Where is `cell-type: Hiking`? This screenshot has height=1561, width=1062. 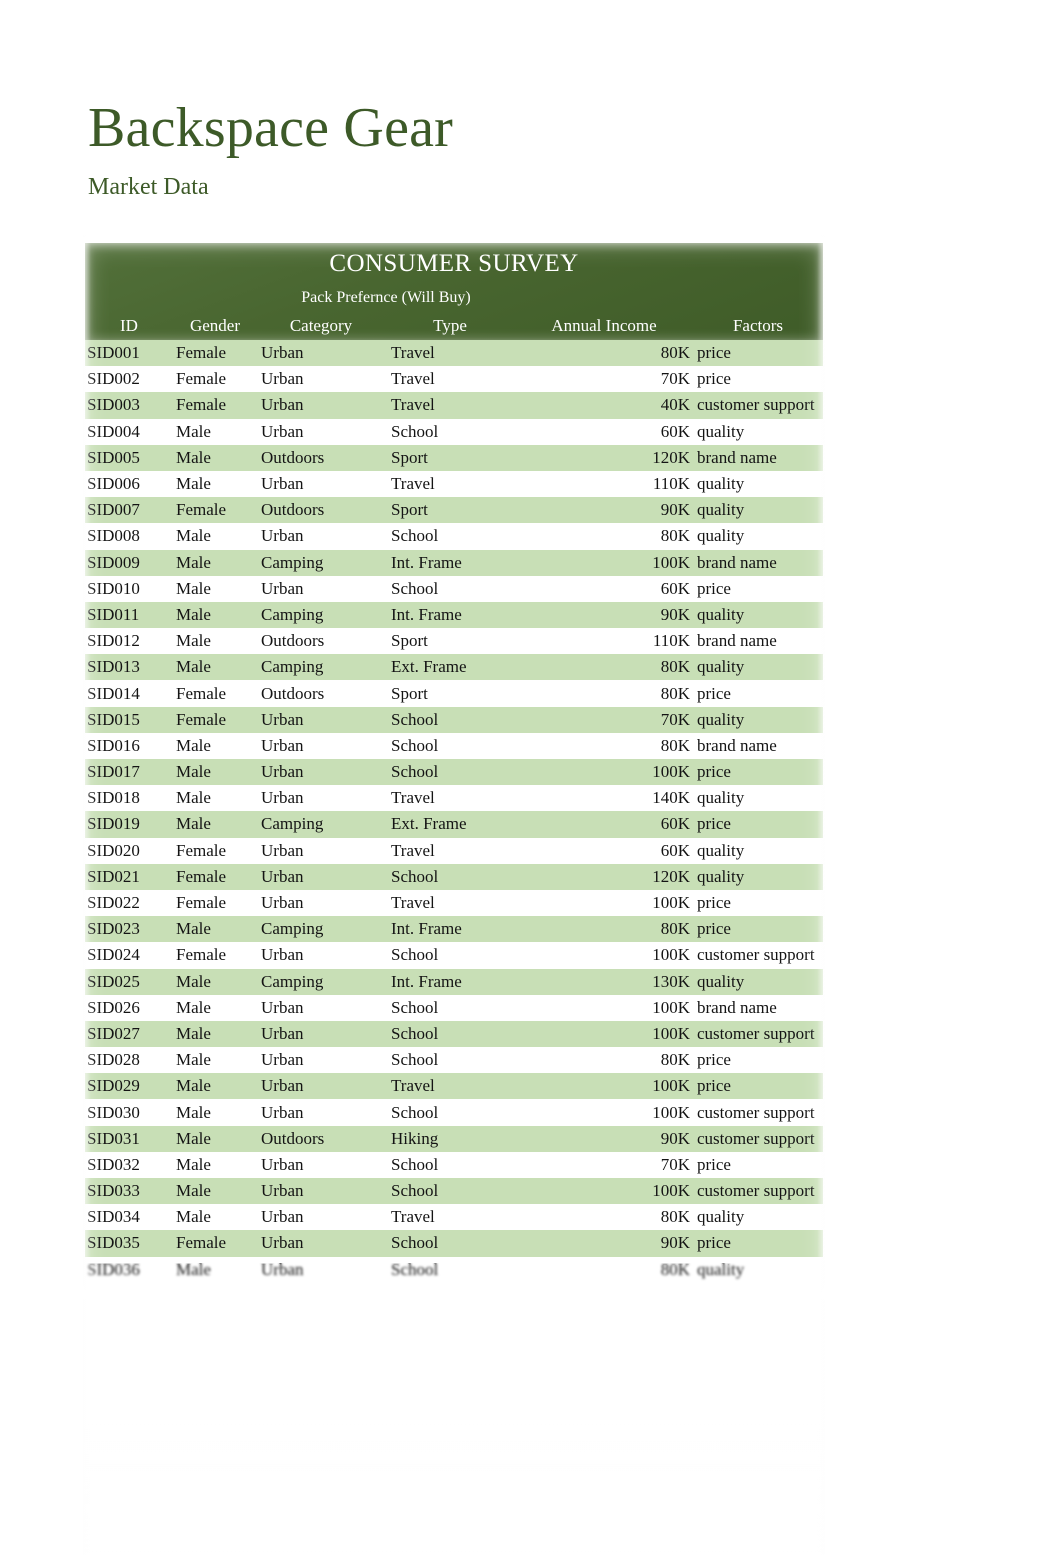
cell-type: Hiking is located at coordinates (450, 1138).